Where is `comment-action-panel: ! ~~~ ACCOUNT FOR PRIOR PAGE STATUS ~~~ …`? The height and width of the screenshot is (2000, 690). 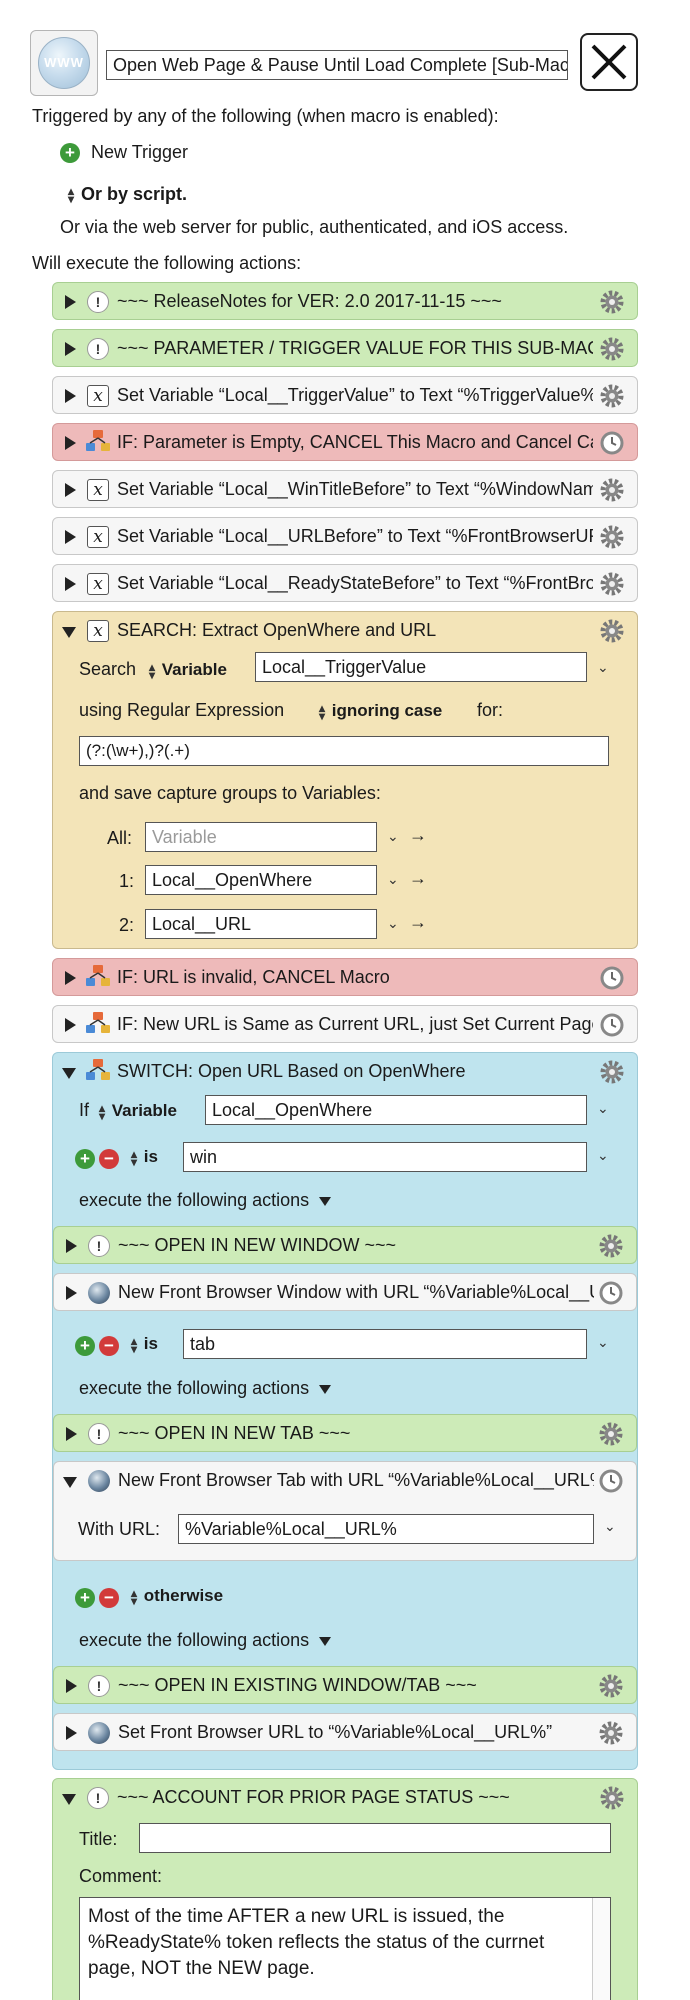 comment-action-panel: ! ~~~ ACCOUNT FOR PRIOR PAGE STATUS ~~~ … is located at coordinates (345, 1889).